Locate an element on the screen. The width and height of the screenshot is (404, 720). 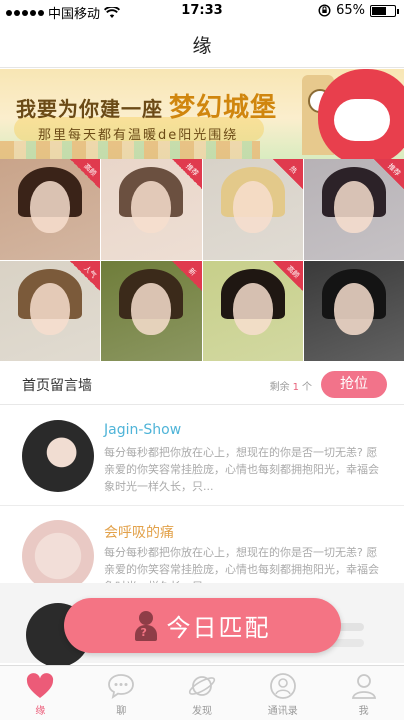
message-wall-header: 首页留言墙 剩余 1 个 抢位 is located at coordinates (202, 383).